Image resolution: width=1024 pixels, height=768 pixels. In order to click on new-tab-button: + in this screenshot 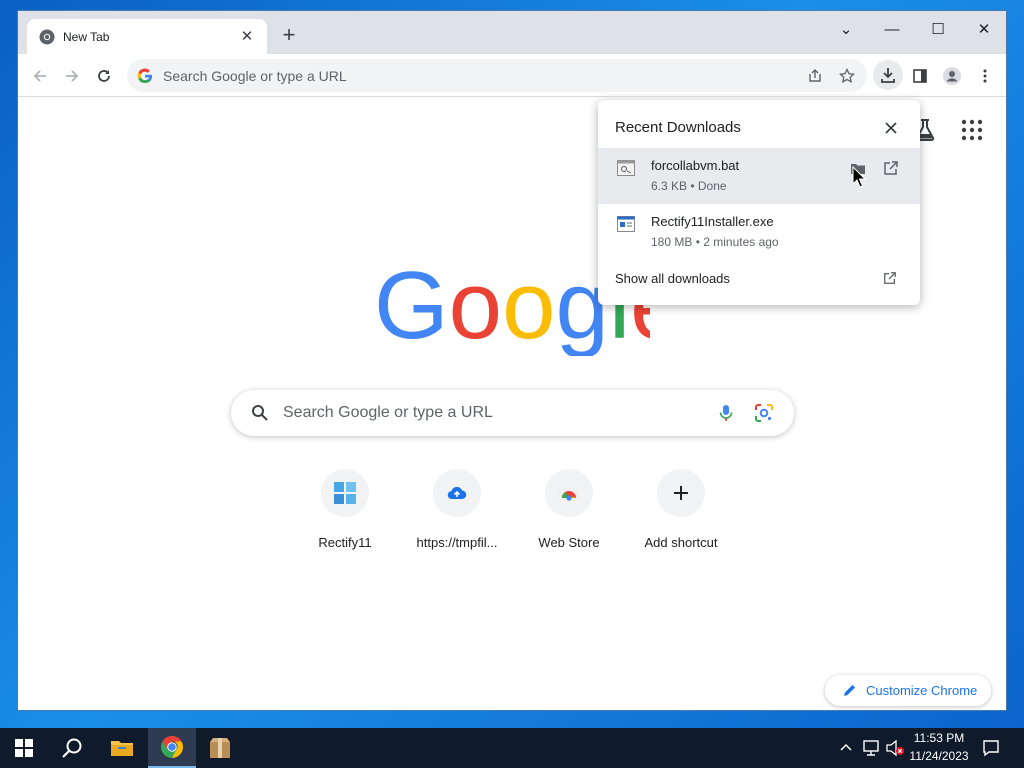, I will do `click(289, 36)`.